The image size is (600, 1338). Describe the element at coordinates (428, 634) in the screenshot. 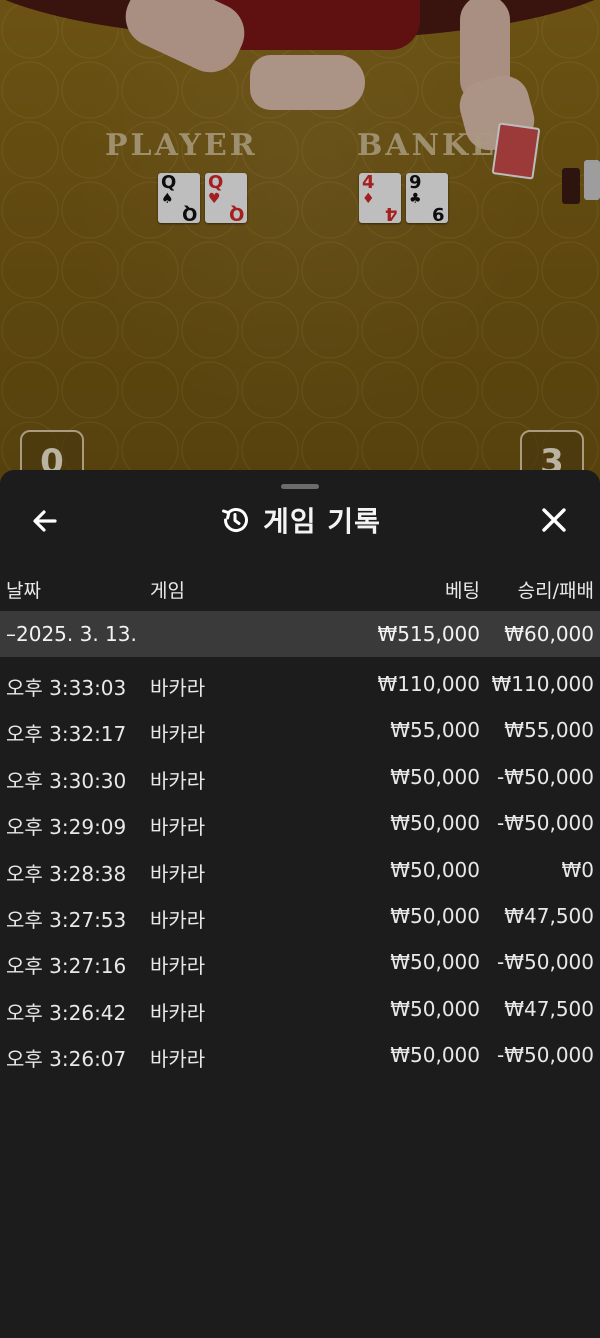

I see `day-group-bet-total: ₩515,000` at that location.